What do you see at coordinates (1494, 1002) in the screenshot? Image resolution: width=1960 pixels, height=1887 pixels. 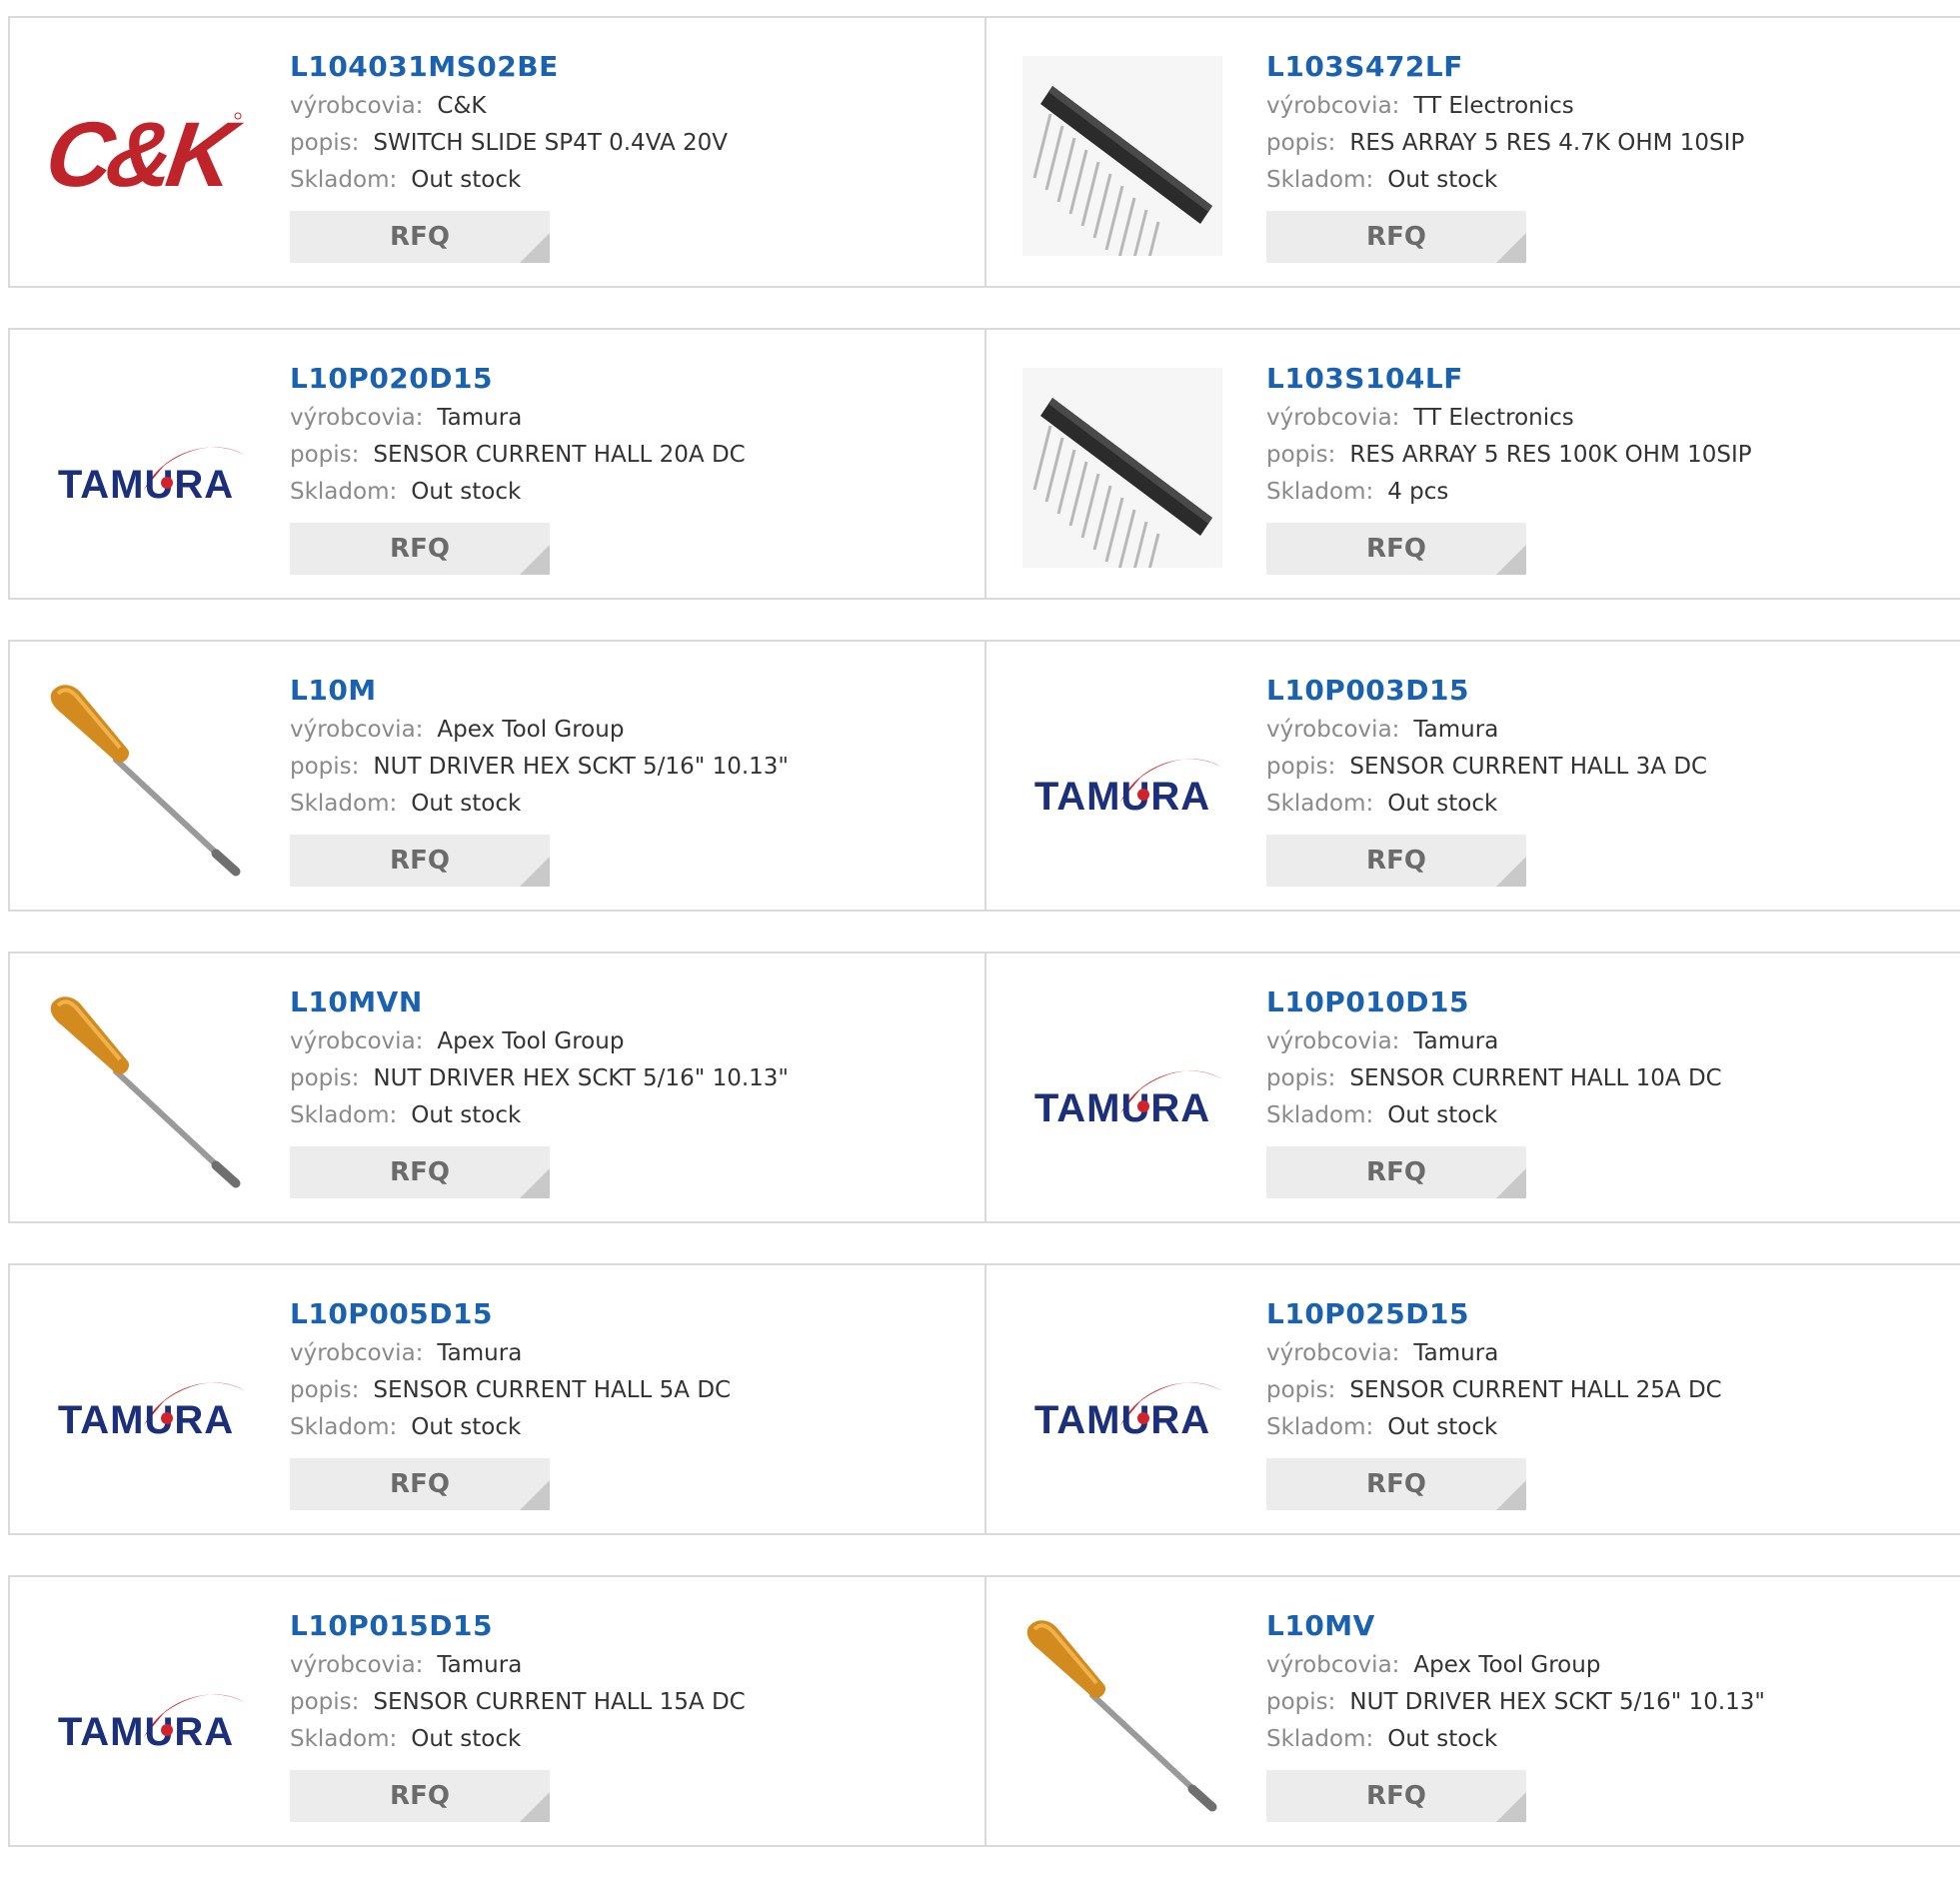 I see `part-number-link: L10P010D15` at bounding box center [1494, 1002].